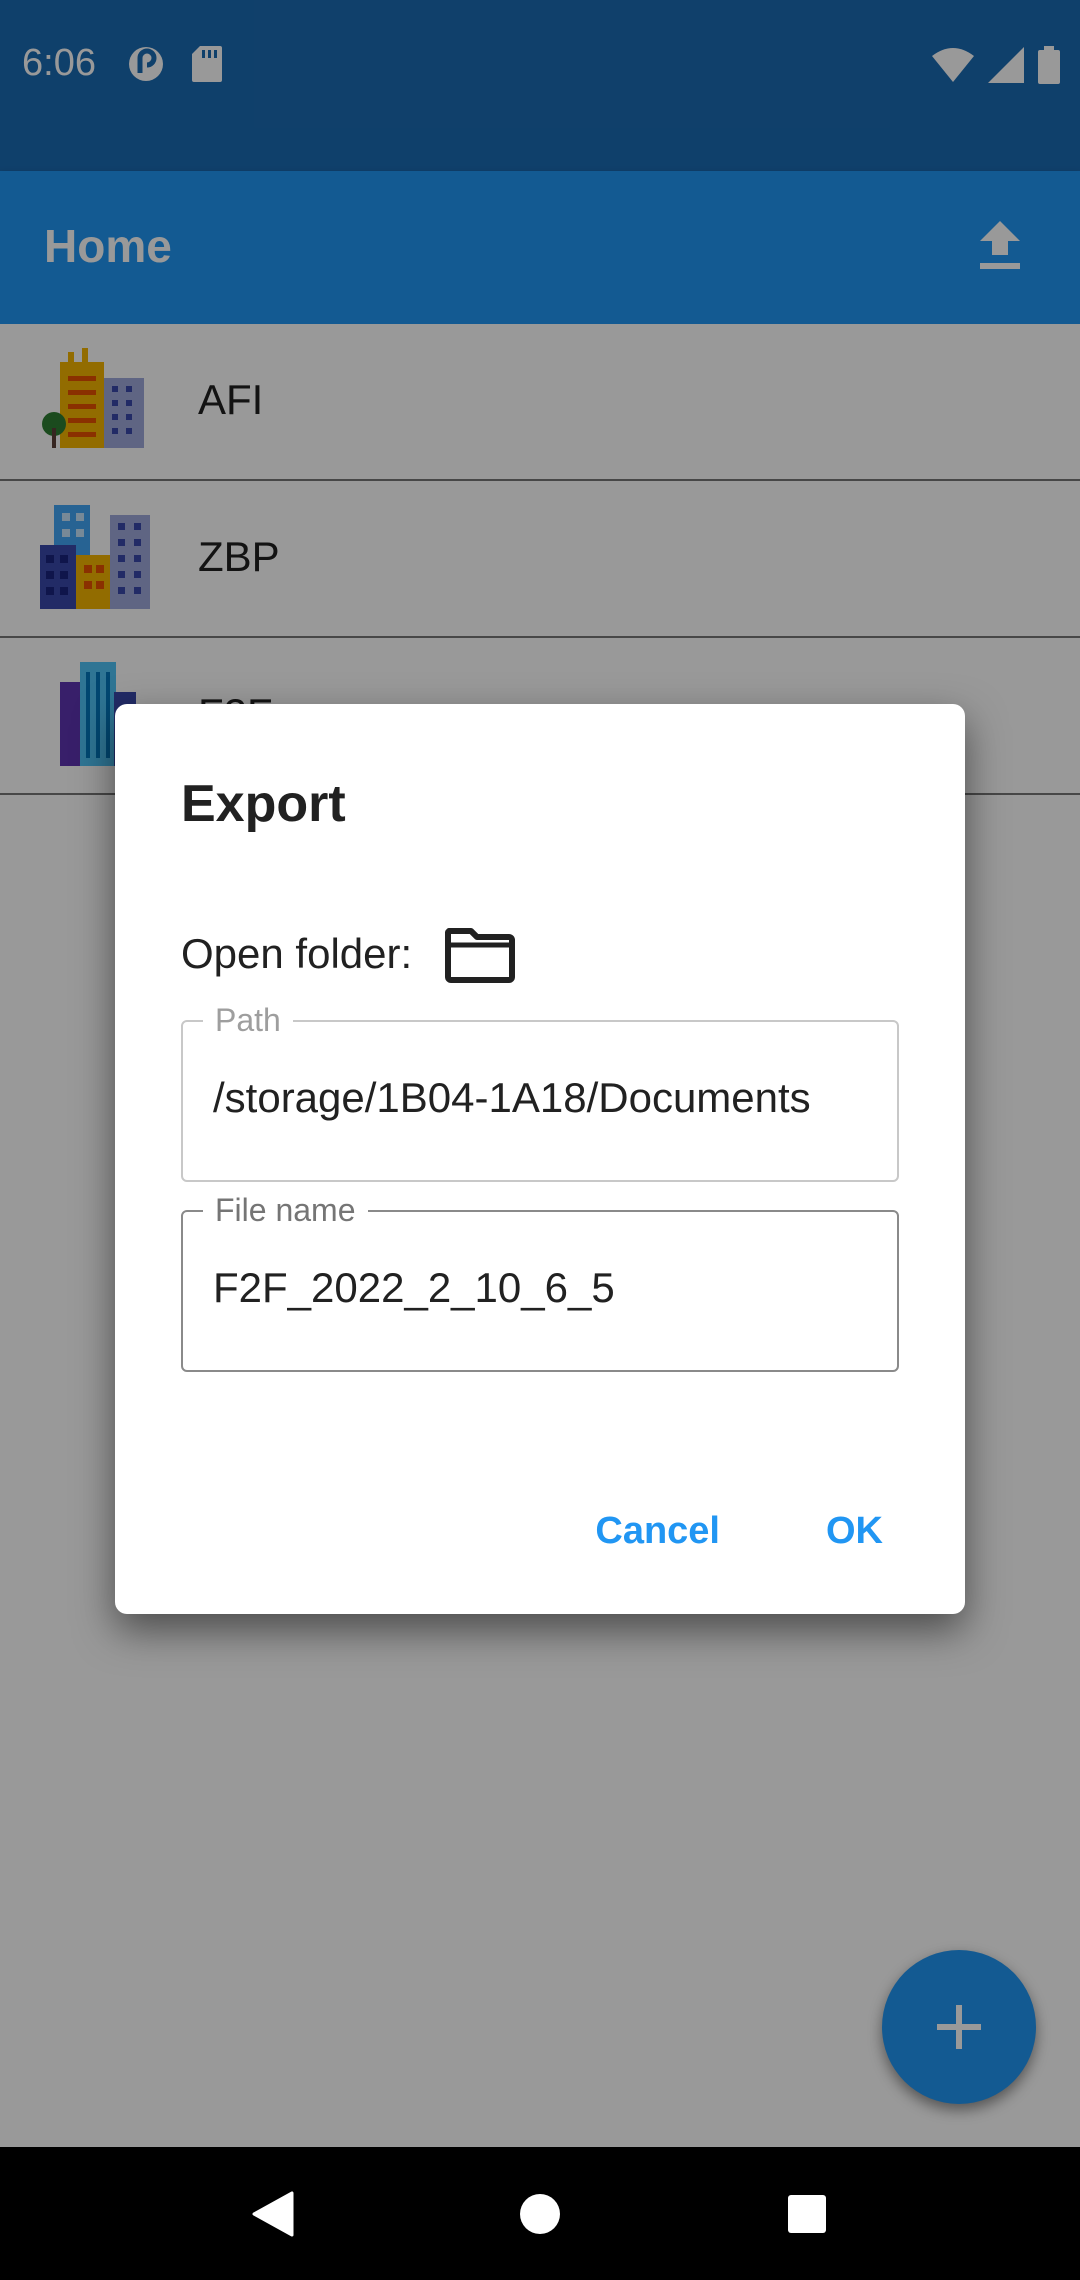 The image size is (1080, 2280). I want to click on back-icon, so click(273, 2213).